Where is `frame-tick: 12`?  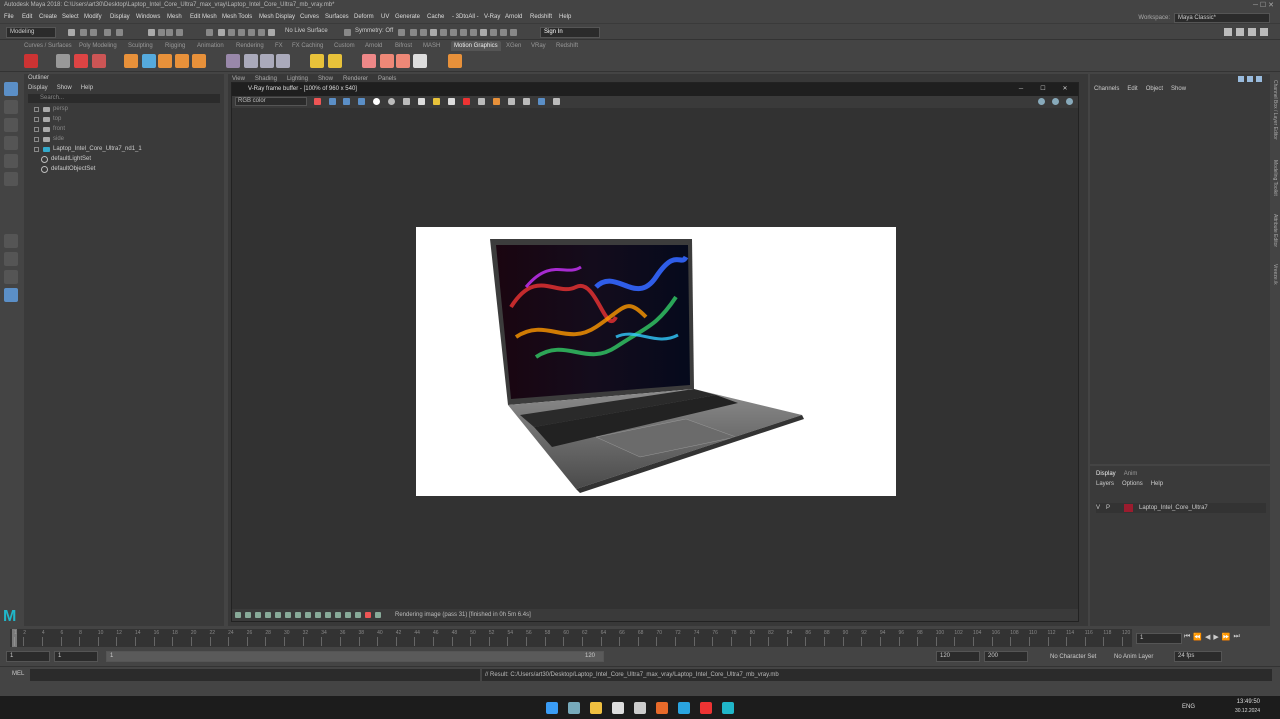 frame-tick: 12 is located at coordinates (119, 633).